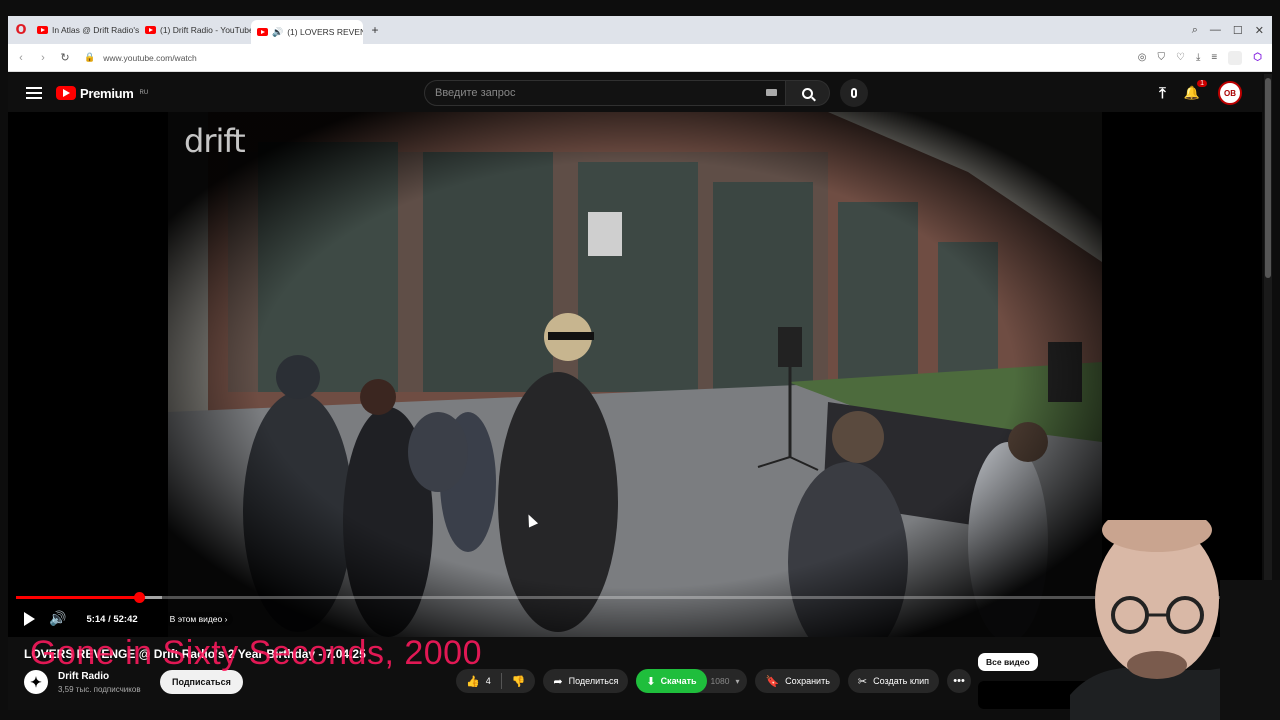 Image resolution: width=1280 pixels, height=720 pixels. I want to click on thumbs-down-icon: 👎, so click(518, 681).